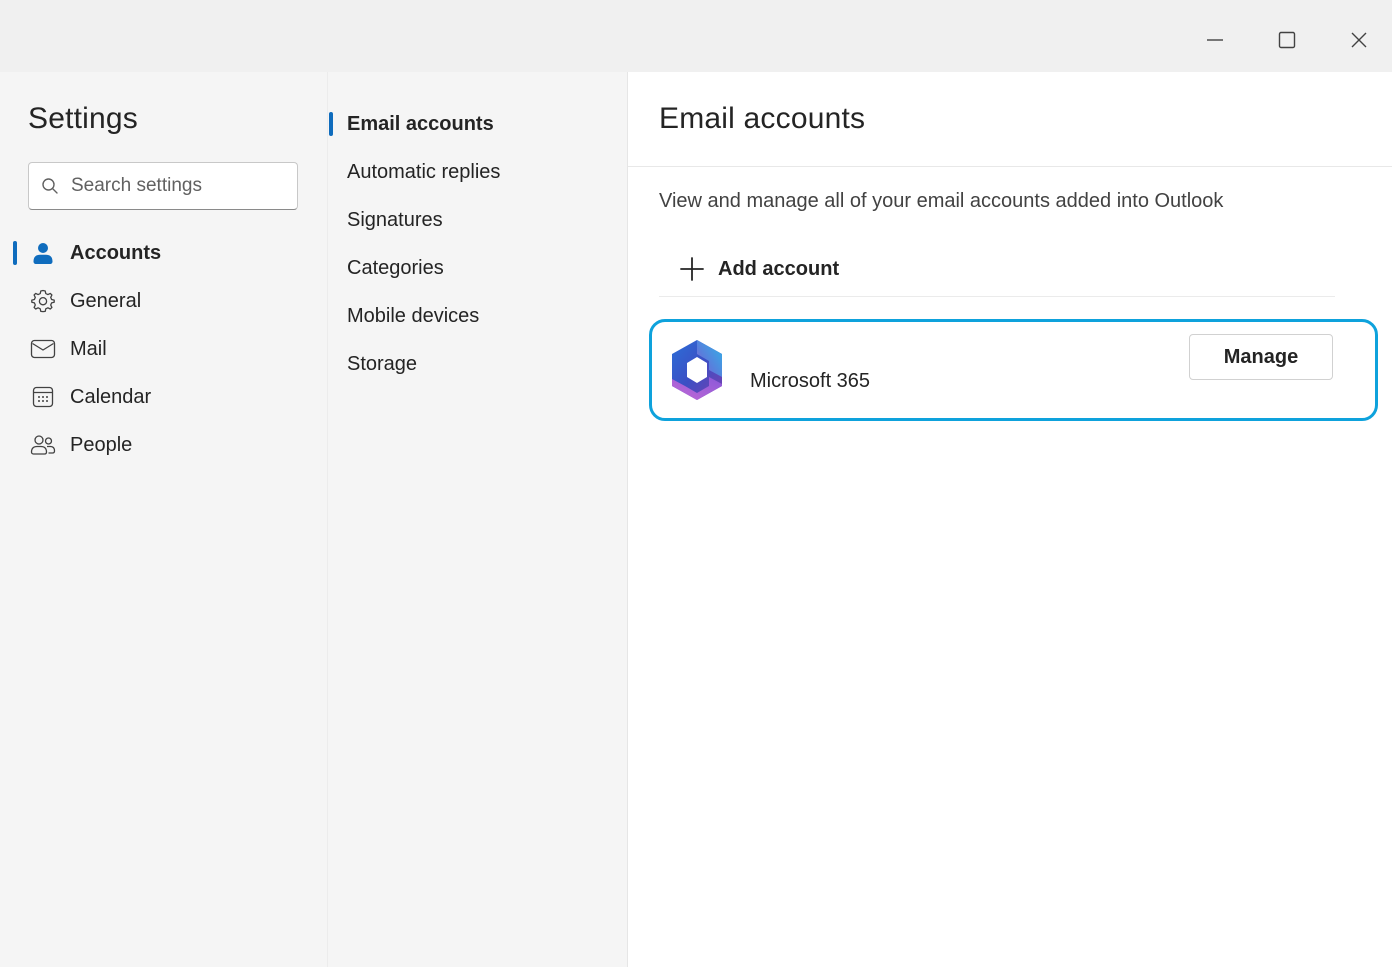  I want to click on sidebar-item-label: Accounts, so click(116, 252).